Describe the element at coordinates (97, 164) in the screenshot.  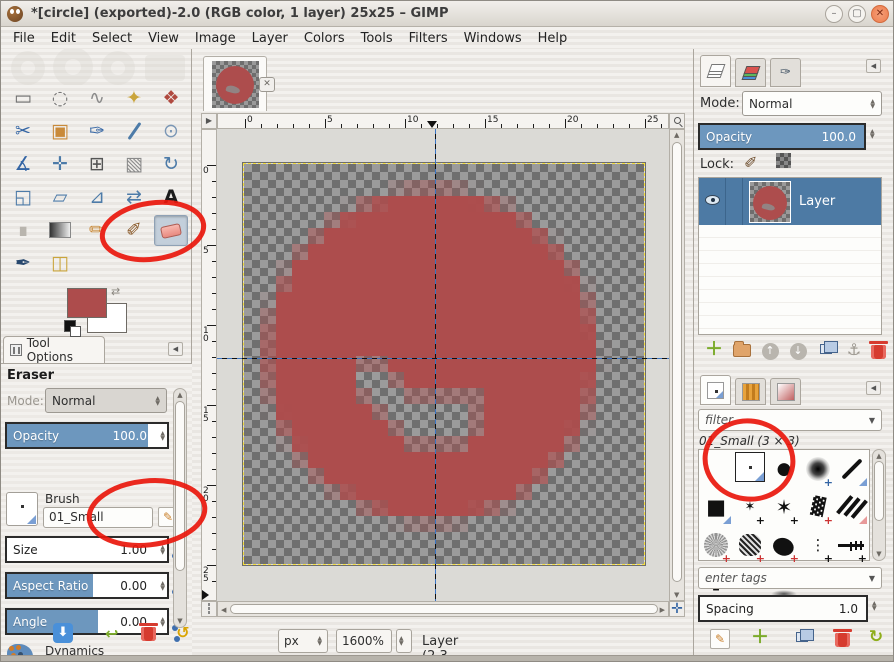
I see `tool-align: ⊞` at that location.